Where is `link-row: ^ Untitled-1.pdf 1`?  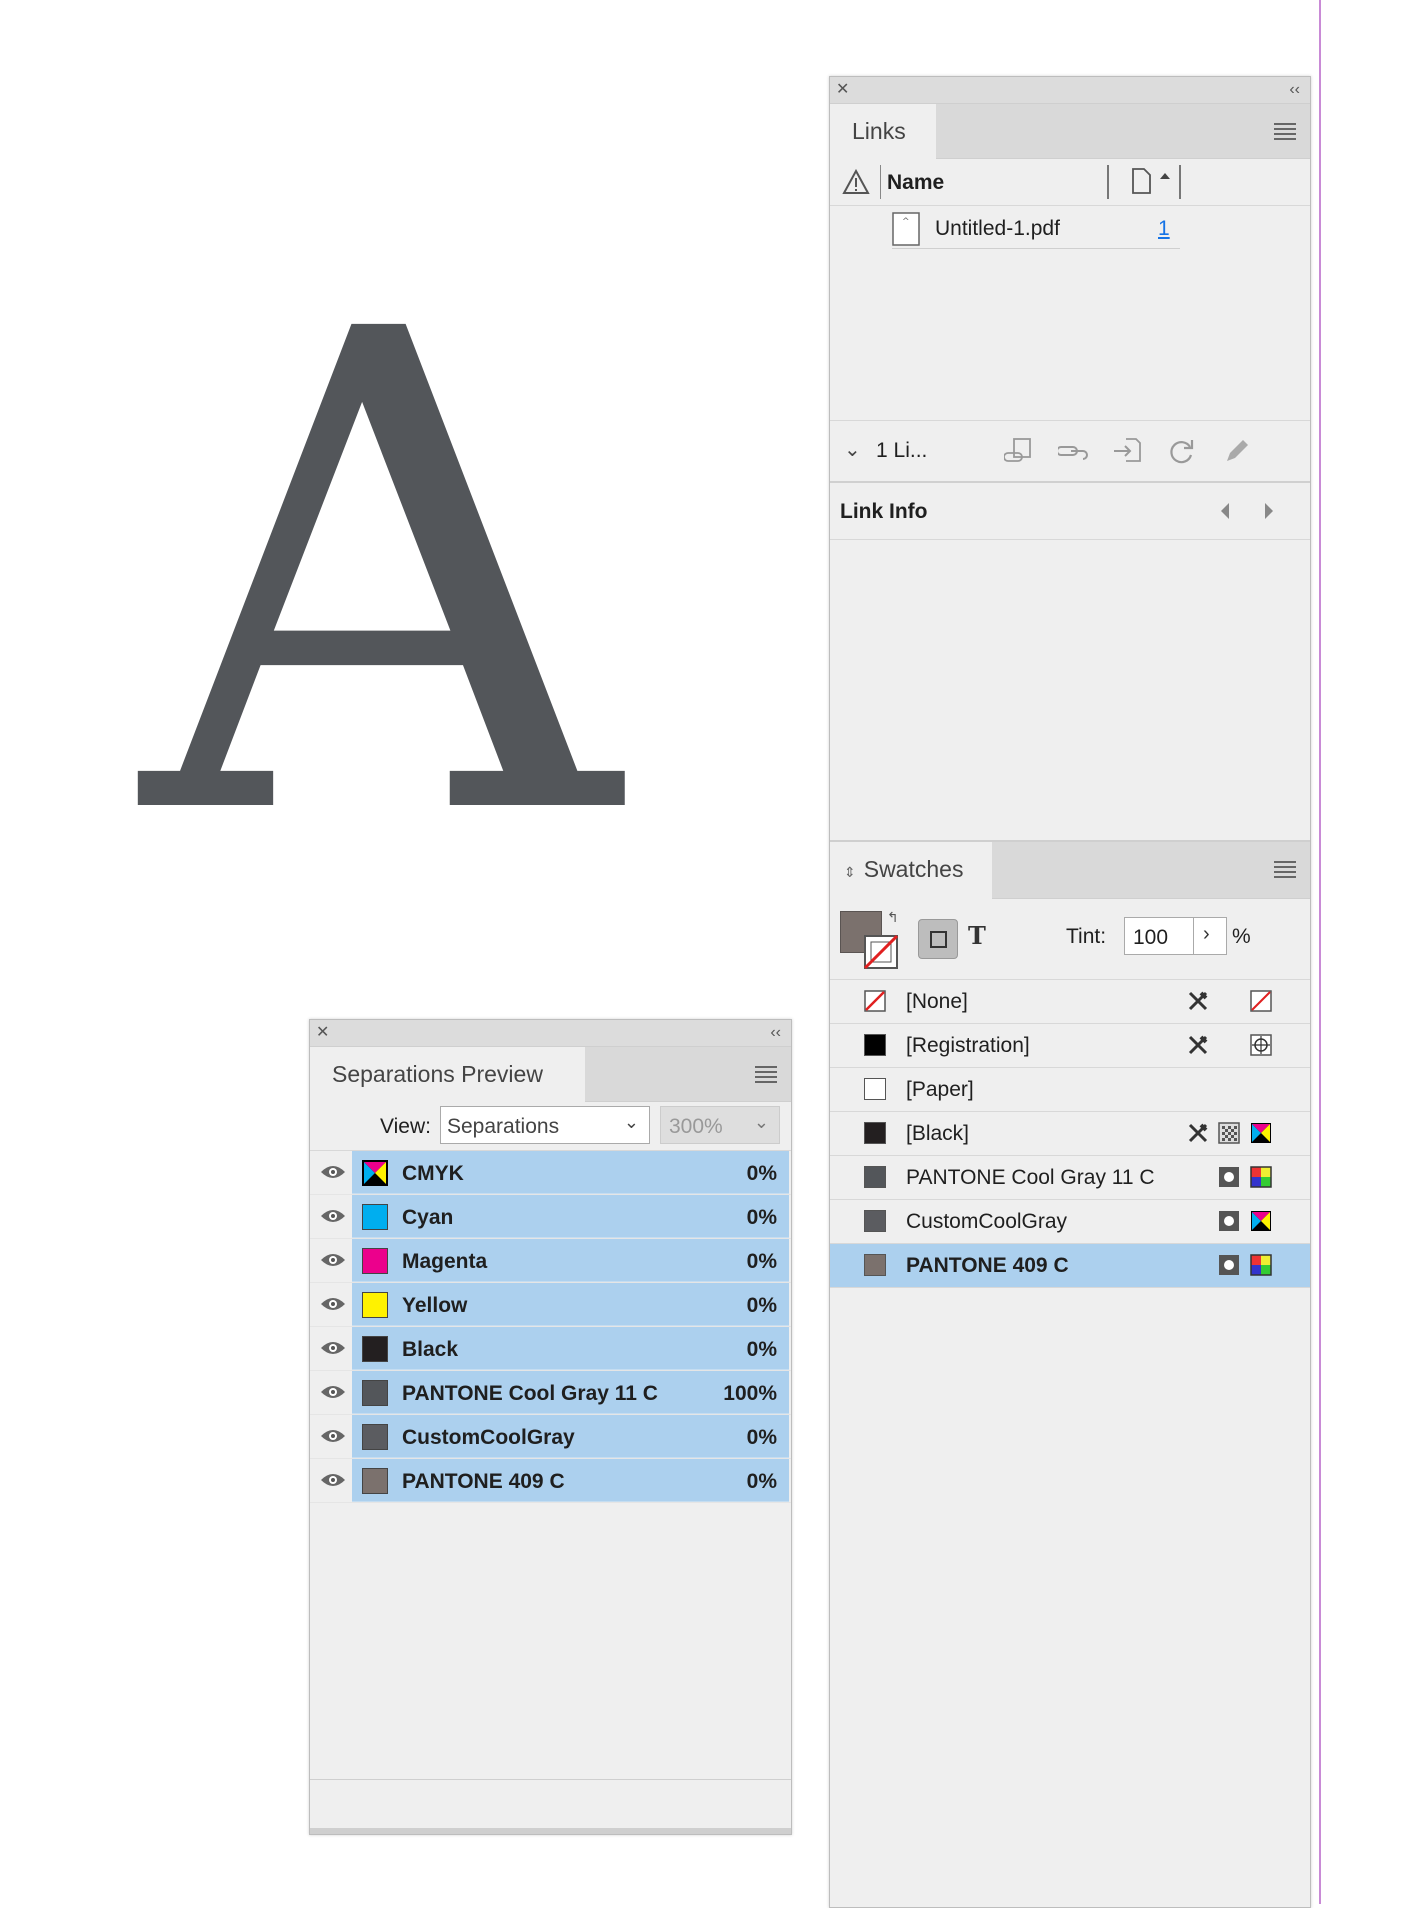 link-row: ^ Untitled-1.pdf 1 is located at coordinates (1070, 227).